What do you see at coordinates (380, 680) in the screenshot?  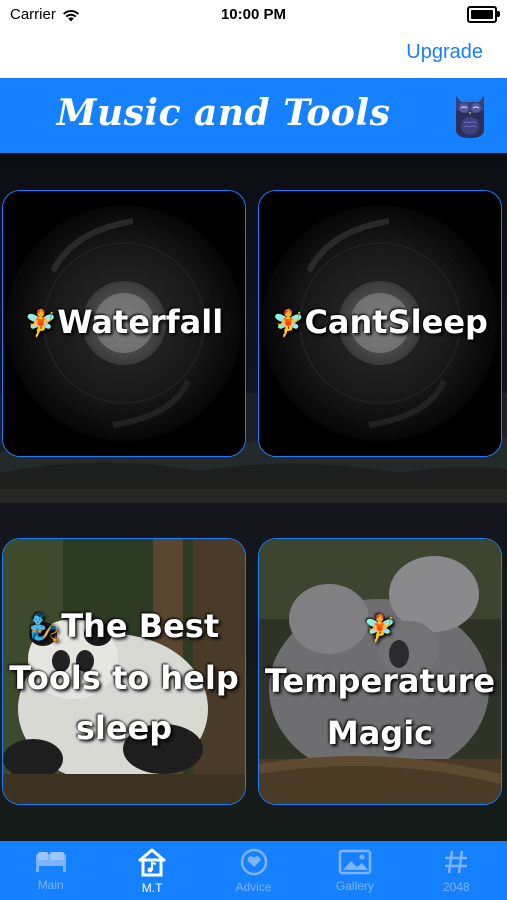 I see `temperature-magic-label: 🧚 Temperature Magic` at bounding box center [380, 680].